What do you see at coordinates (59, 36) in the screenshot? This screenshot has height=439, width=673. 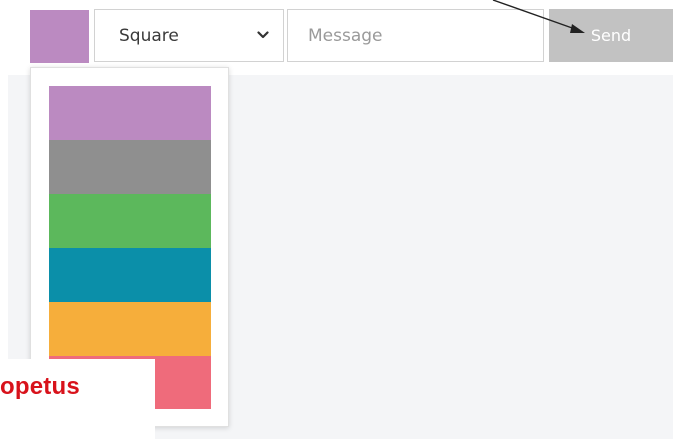 I see `color-picker-button` at bounding box center [59, 36].